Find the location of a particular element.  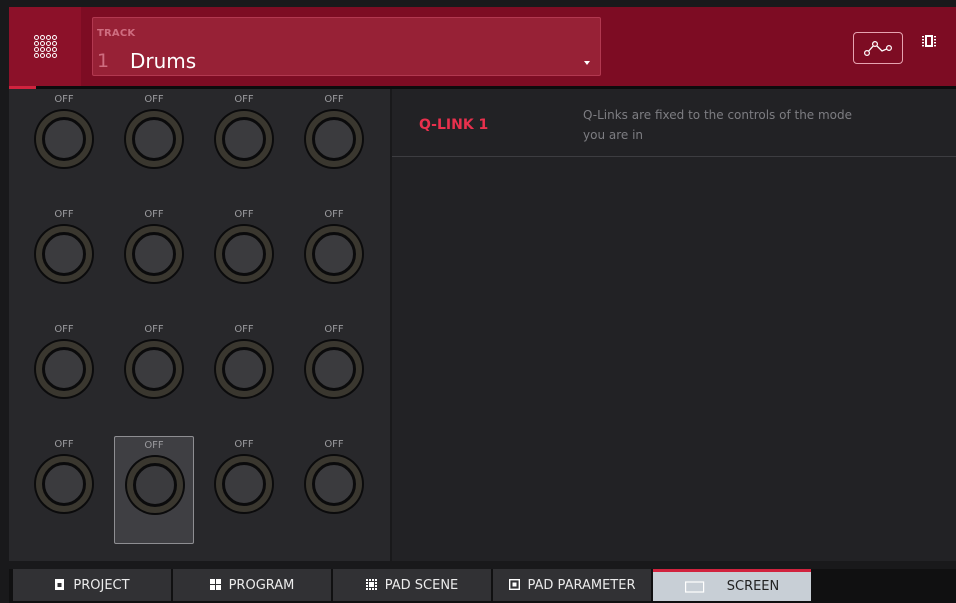

tab-label: SCREEN is located at coordinates (753, 586).